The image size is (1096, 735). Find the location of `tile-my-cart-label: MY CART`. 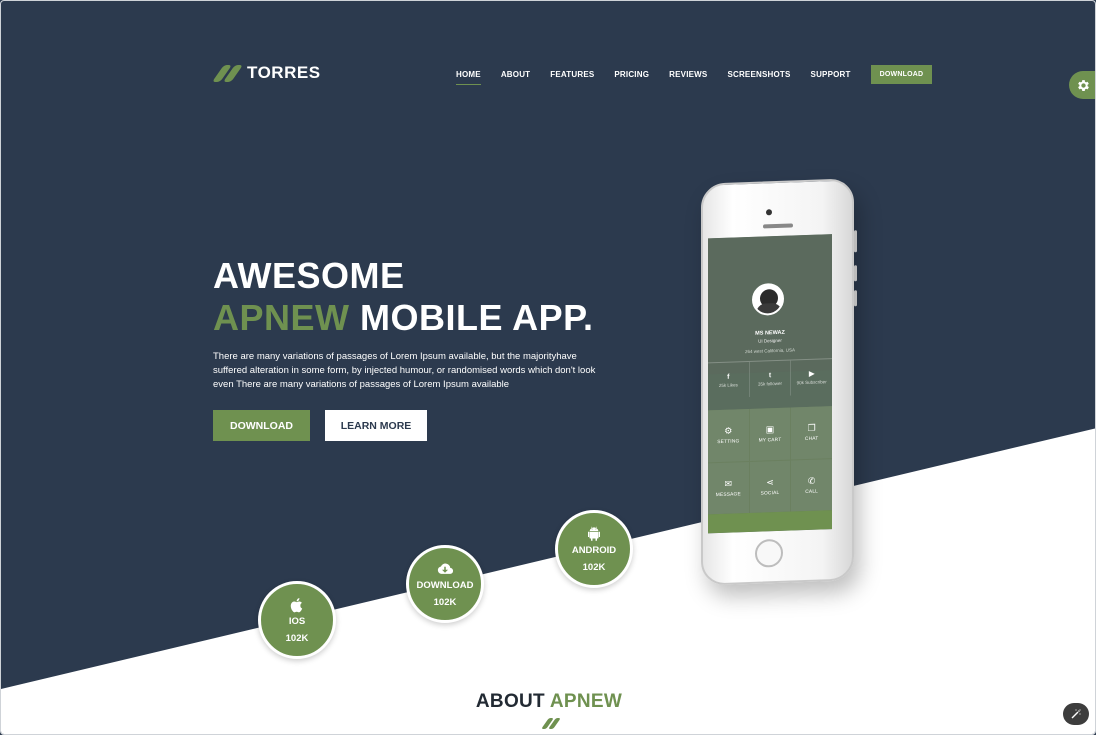

tile-my-cart-label: MY CART is located at coordinates (770, 441).